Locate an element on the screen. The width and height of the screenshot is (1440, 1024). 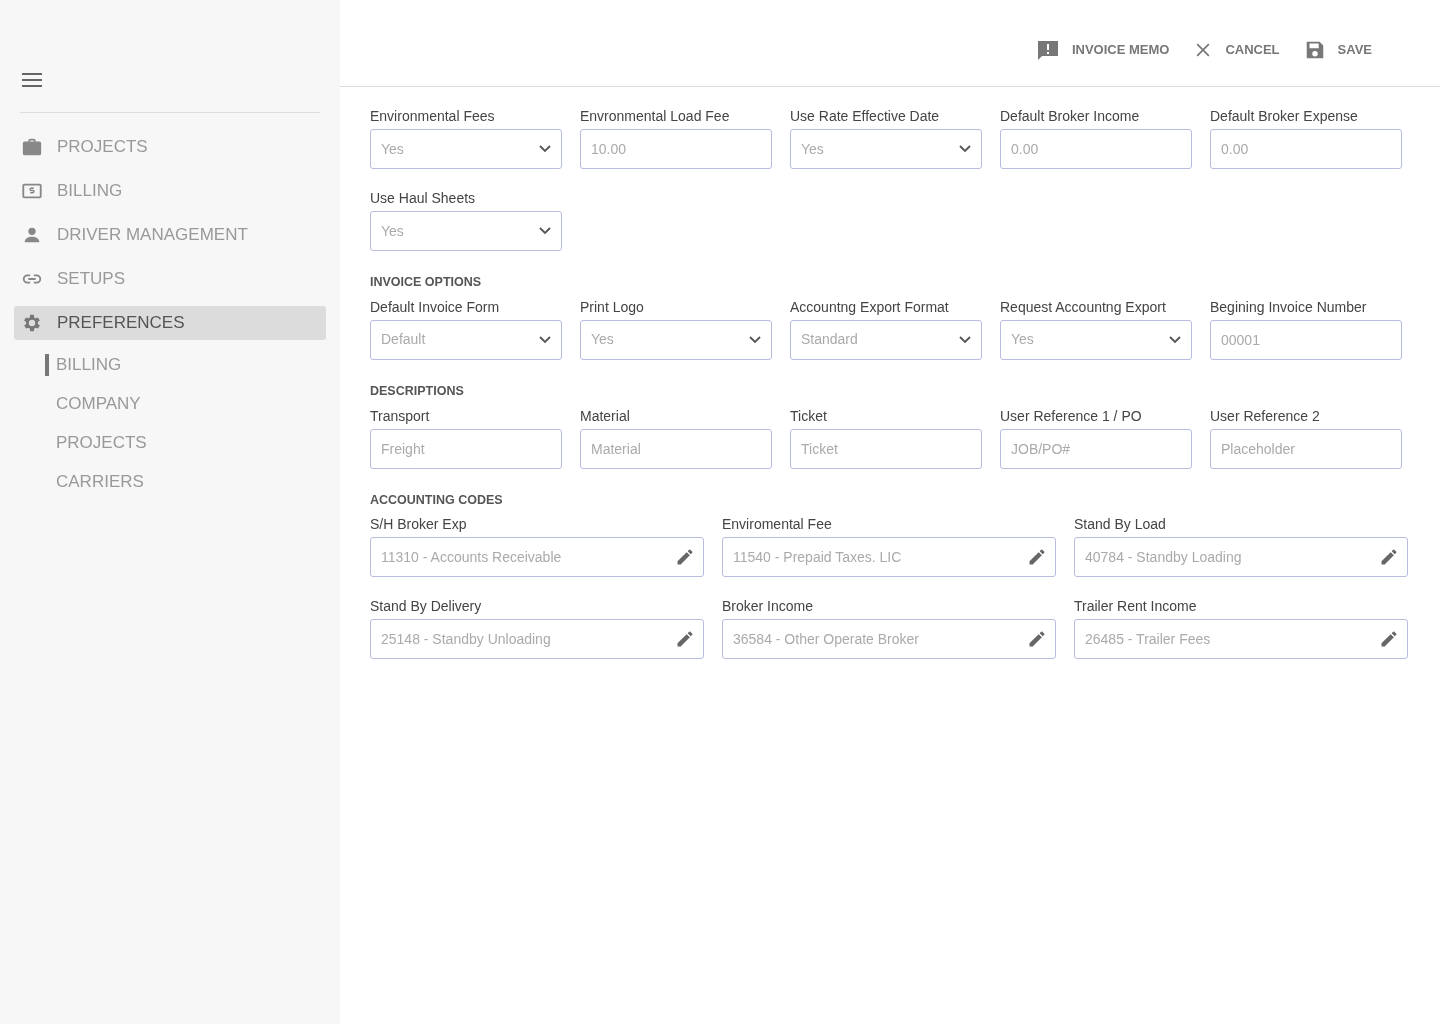
toolbar-button: CANCEL is located at coordinates (1236, 50).